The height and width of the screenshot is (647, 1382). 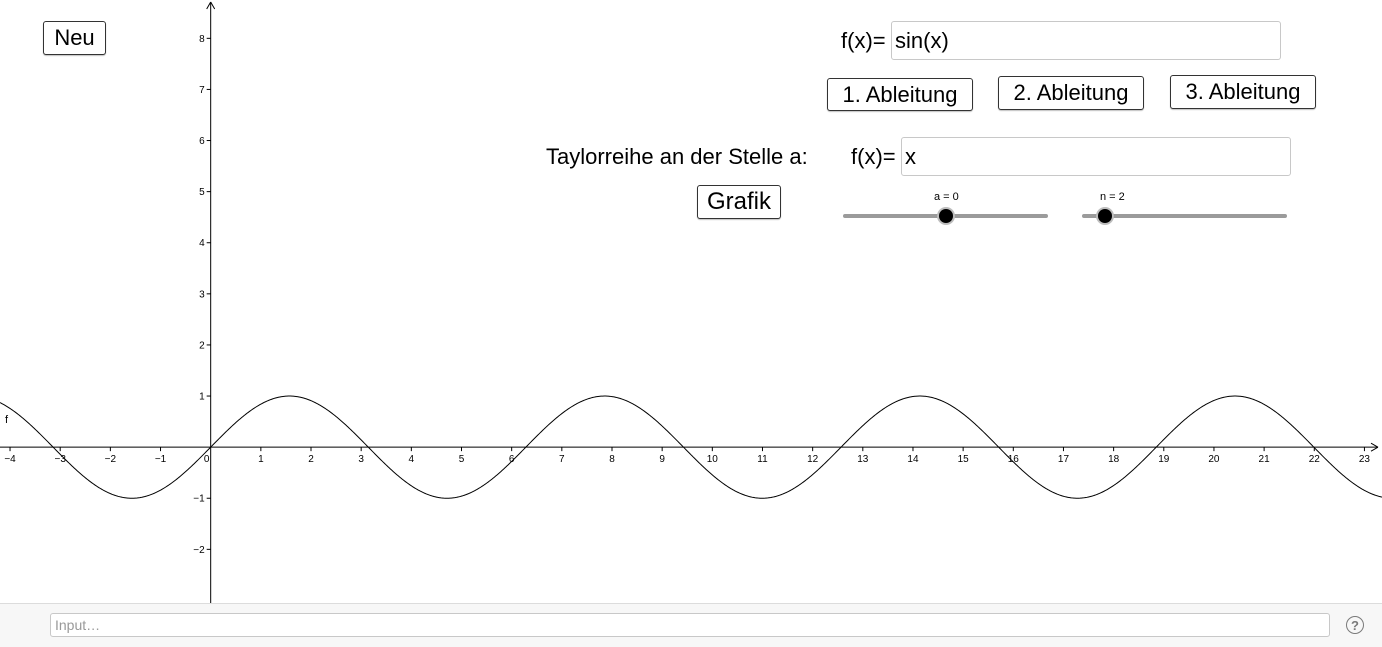 What do you see at coordinates (199, 550) in the screenshot?
I see `y-tick-label: −2` at bounding box center [199, 550].